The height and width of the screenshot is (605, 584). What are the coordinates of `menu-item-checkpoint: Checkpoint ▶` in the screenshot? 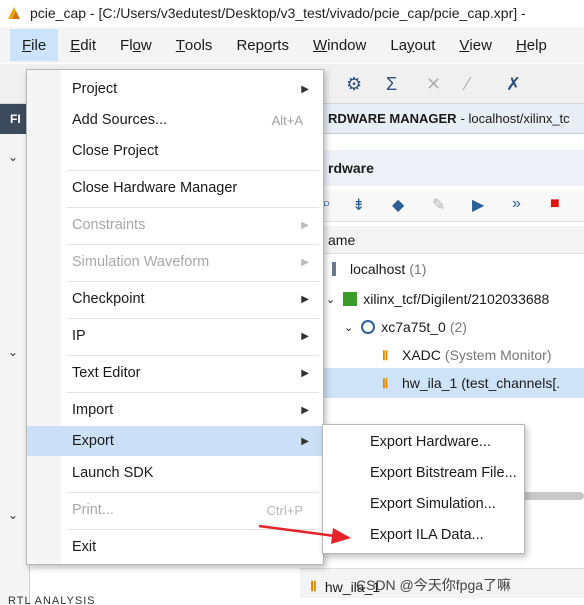 It's located at (175, 299).